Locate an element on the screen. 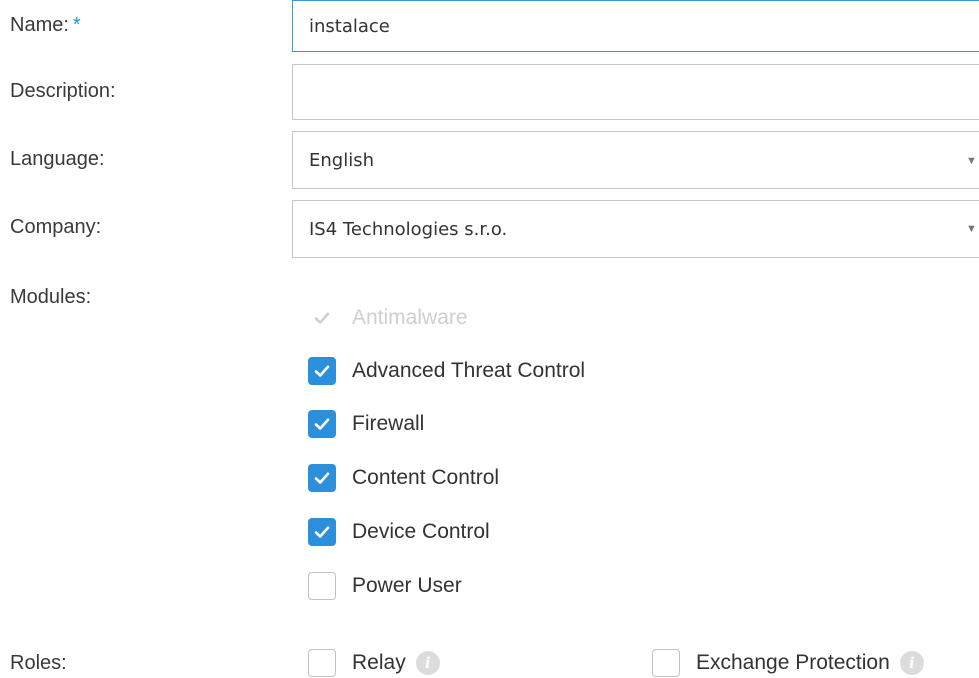 This screenshot has width=979, height=678. antimalware-checkbox is located at coordinates (322, 318).